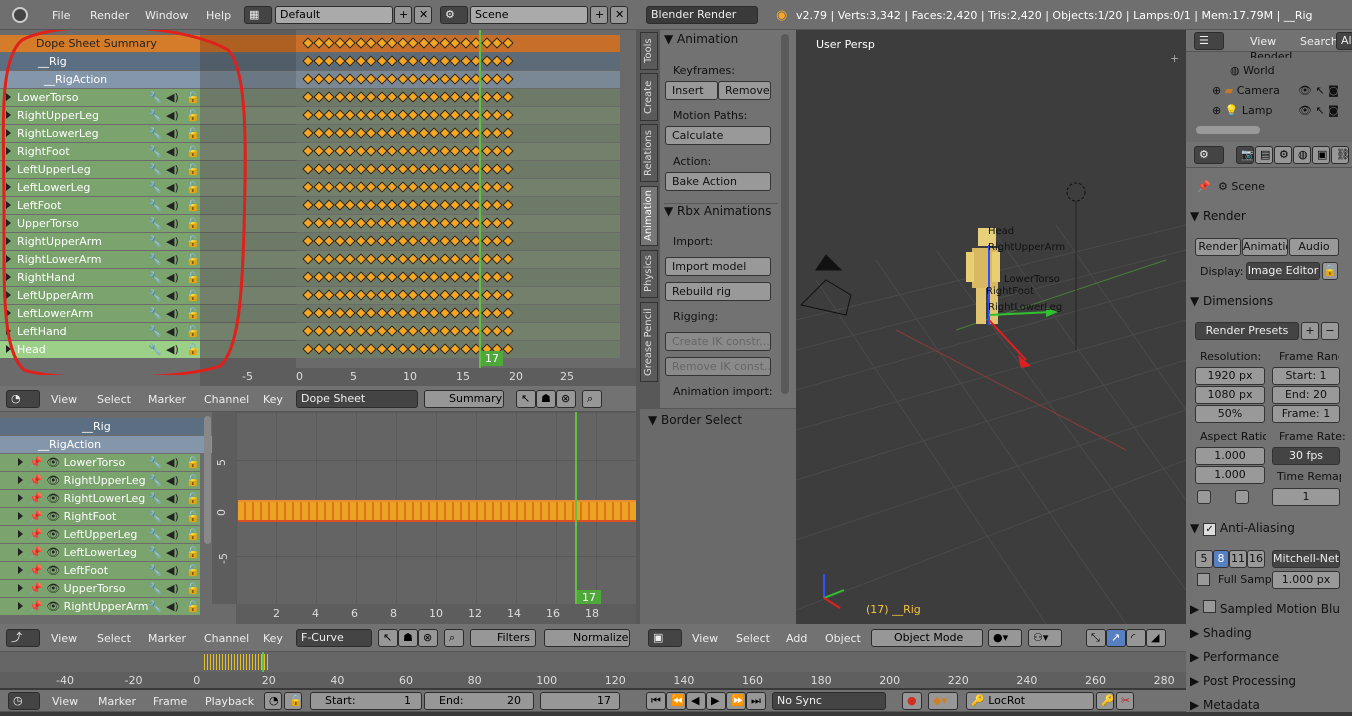 The height and width of the screenshot is (716, 1352). What do you see at coordinates (546, 399) in the screenshot?
I see `ghost-icon: ☗` at bounding box center [546, 399].